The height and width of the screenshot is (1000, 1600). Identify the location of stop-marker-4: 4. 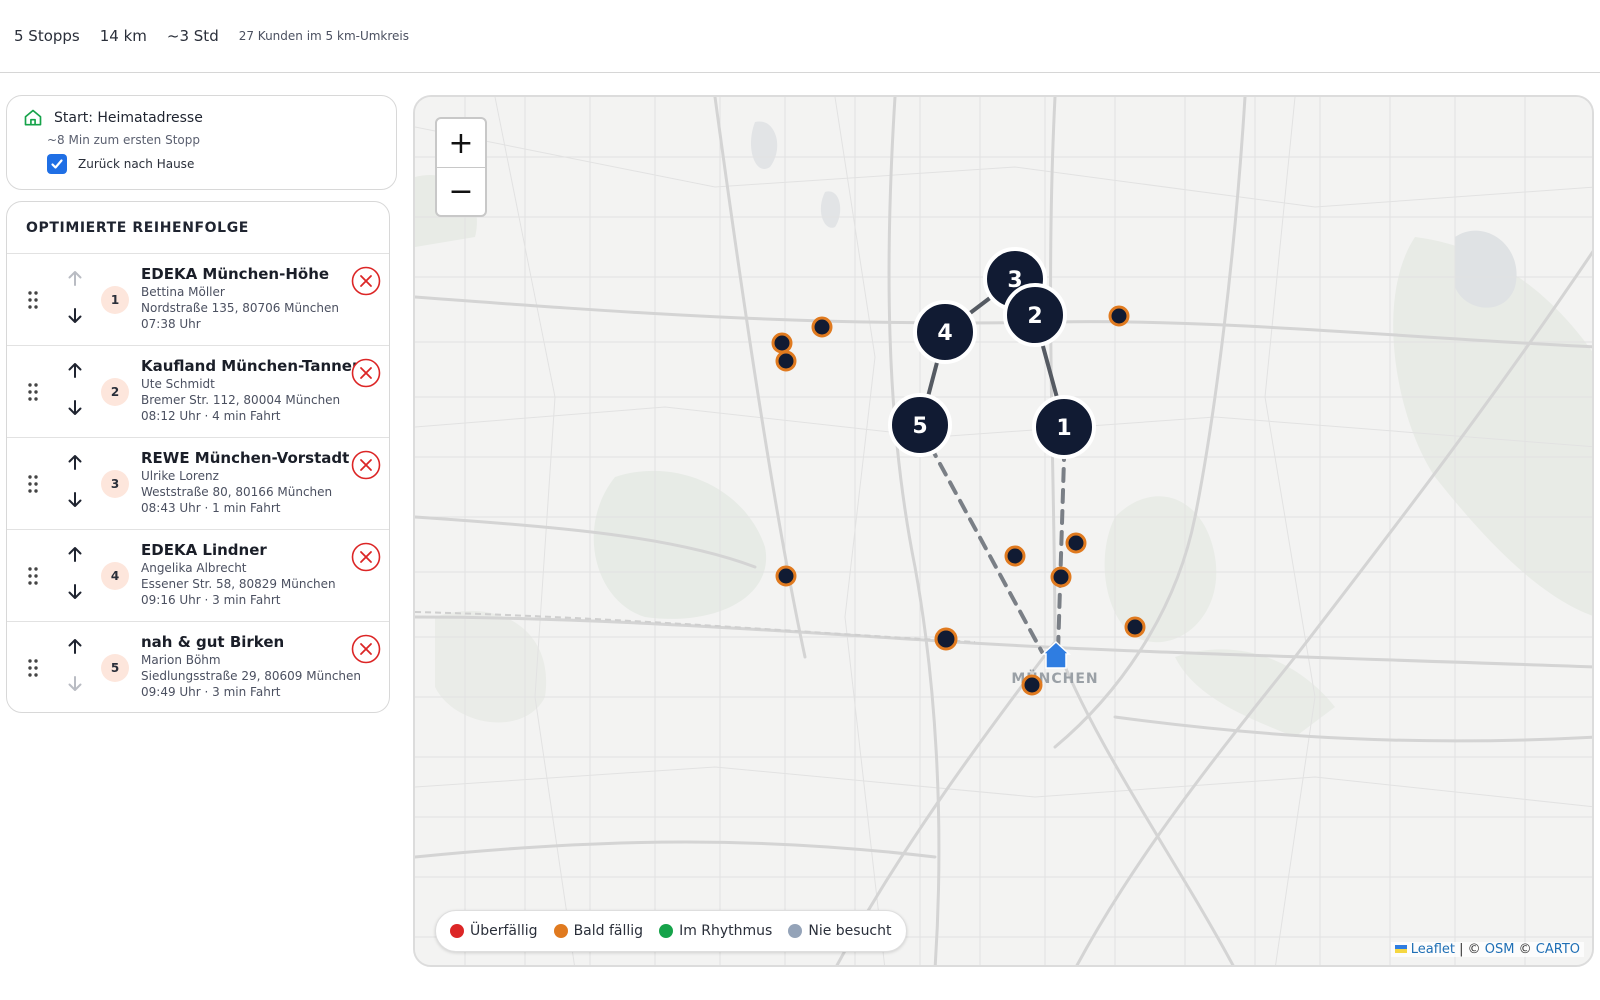
(945, 332).